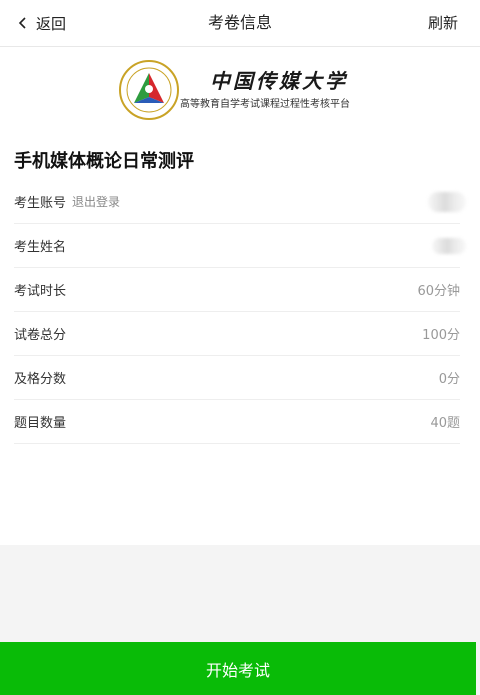 This screenshot has width=480, height=695. What do you see at coordinates (40, 335) in the screenshot?
I see `row-label: 试卷总分` at bounding box center [40, 335].